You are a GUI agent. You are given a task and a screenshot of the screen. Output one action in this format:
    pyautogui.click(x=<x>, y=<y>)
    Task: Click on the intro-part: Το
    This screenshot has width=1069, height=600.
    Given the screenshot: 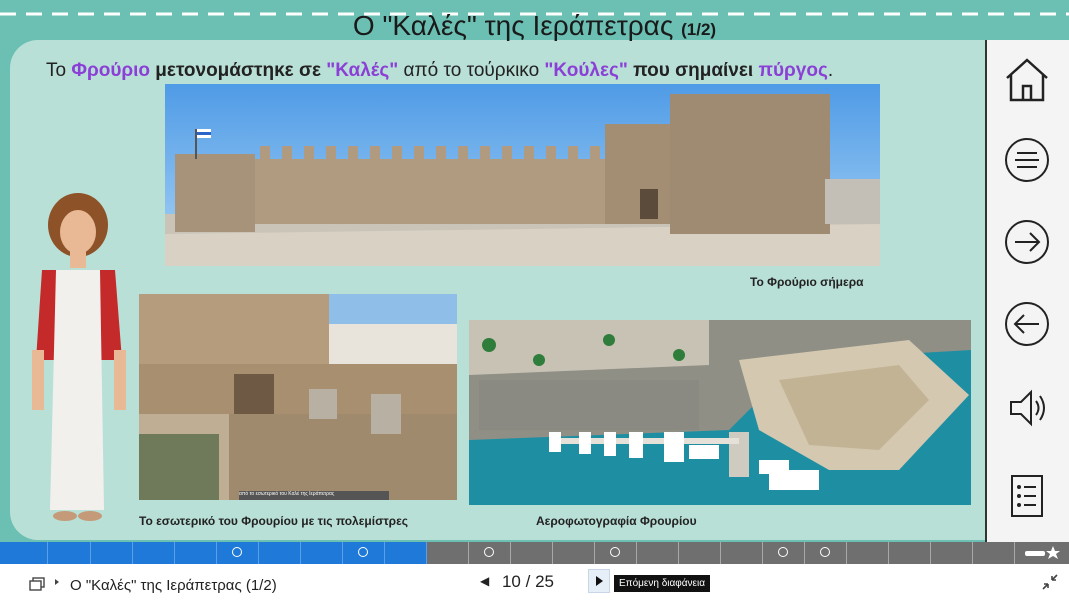 What is the action you would take?
    pyautogui.click(x=59, y=70)
    